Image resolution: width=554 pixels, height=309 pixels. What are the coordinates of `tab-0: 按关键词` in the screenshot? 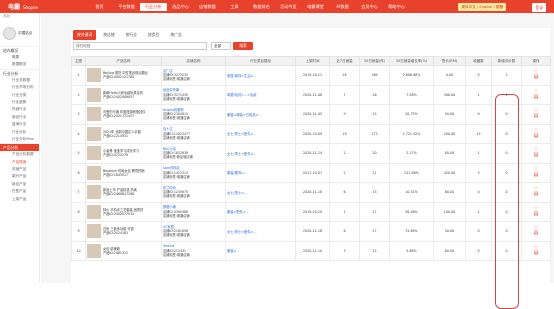 It's located at (85, 35).